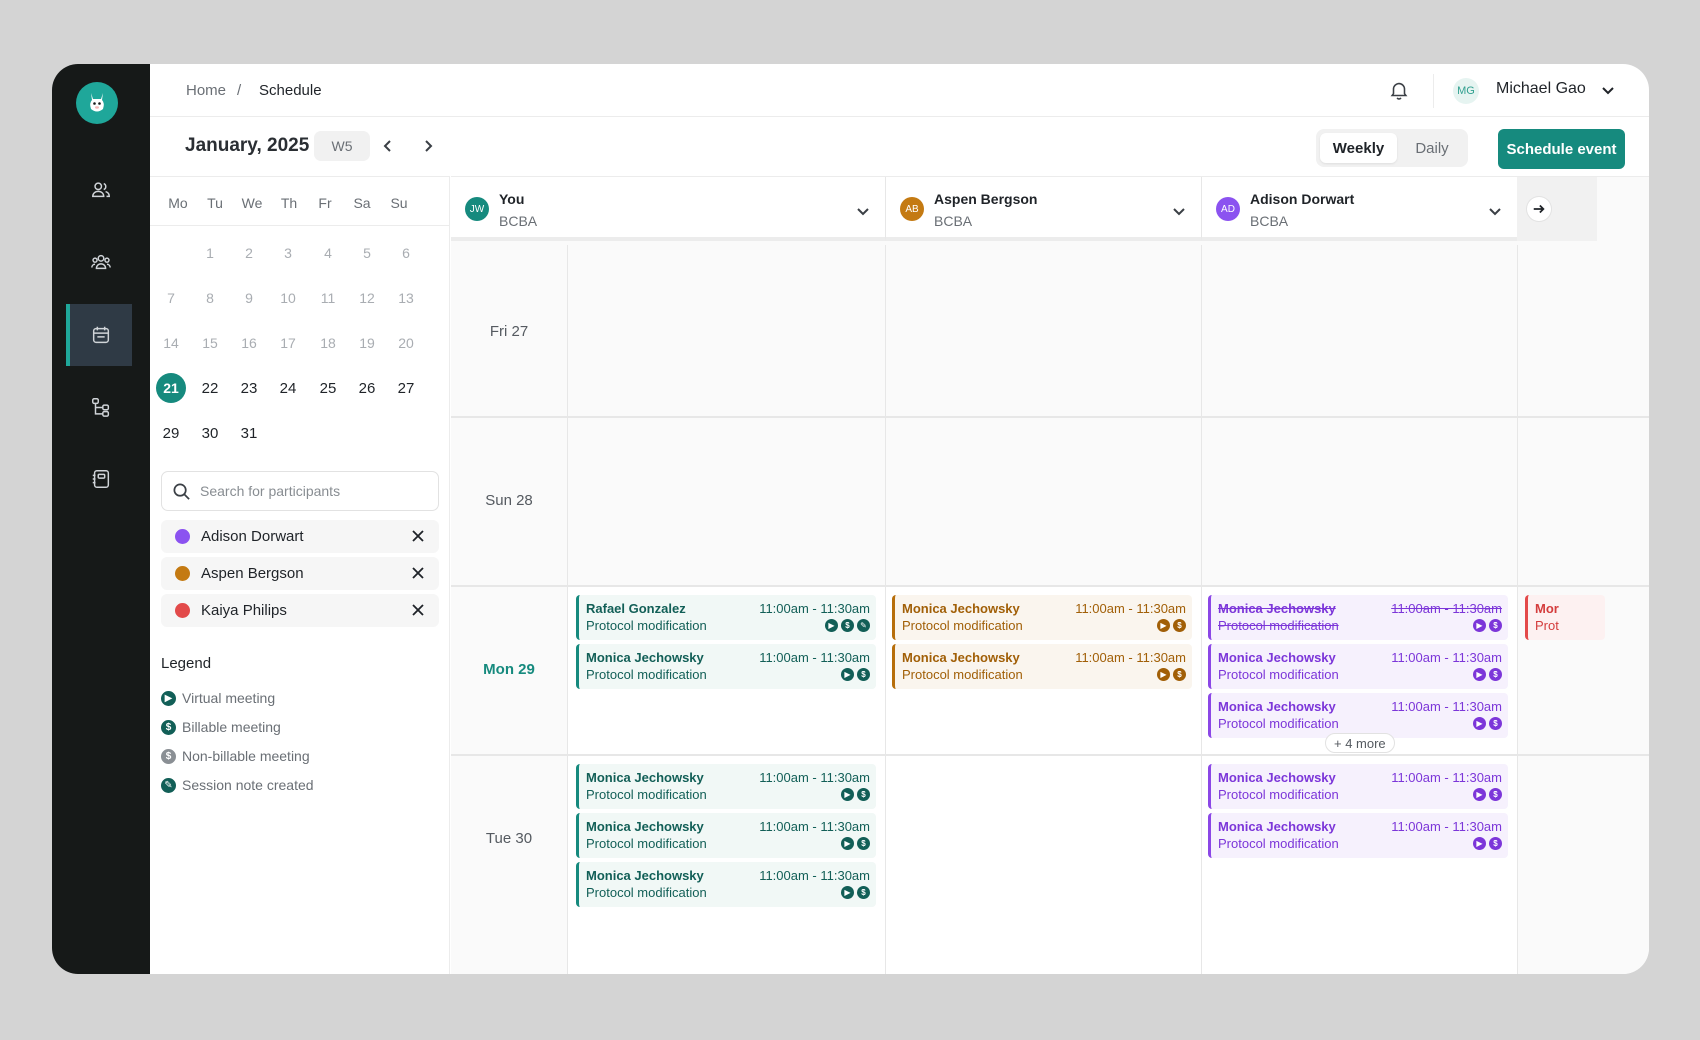  I want to click on nav-team, so click(101, 262).